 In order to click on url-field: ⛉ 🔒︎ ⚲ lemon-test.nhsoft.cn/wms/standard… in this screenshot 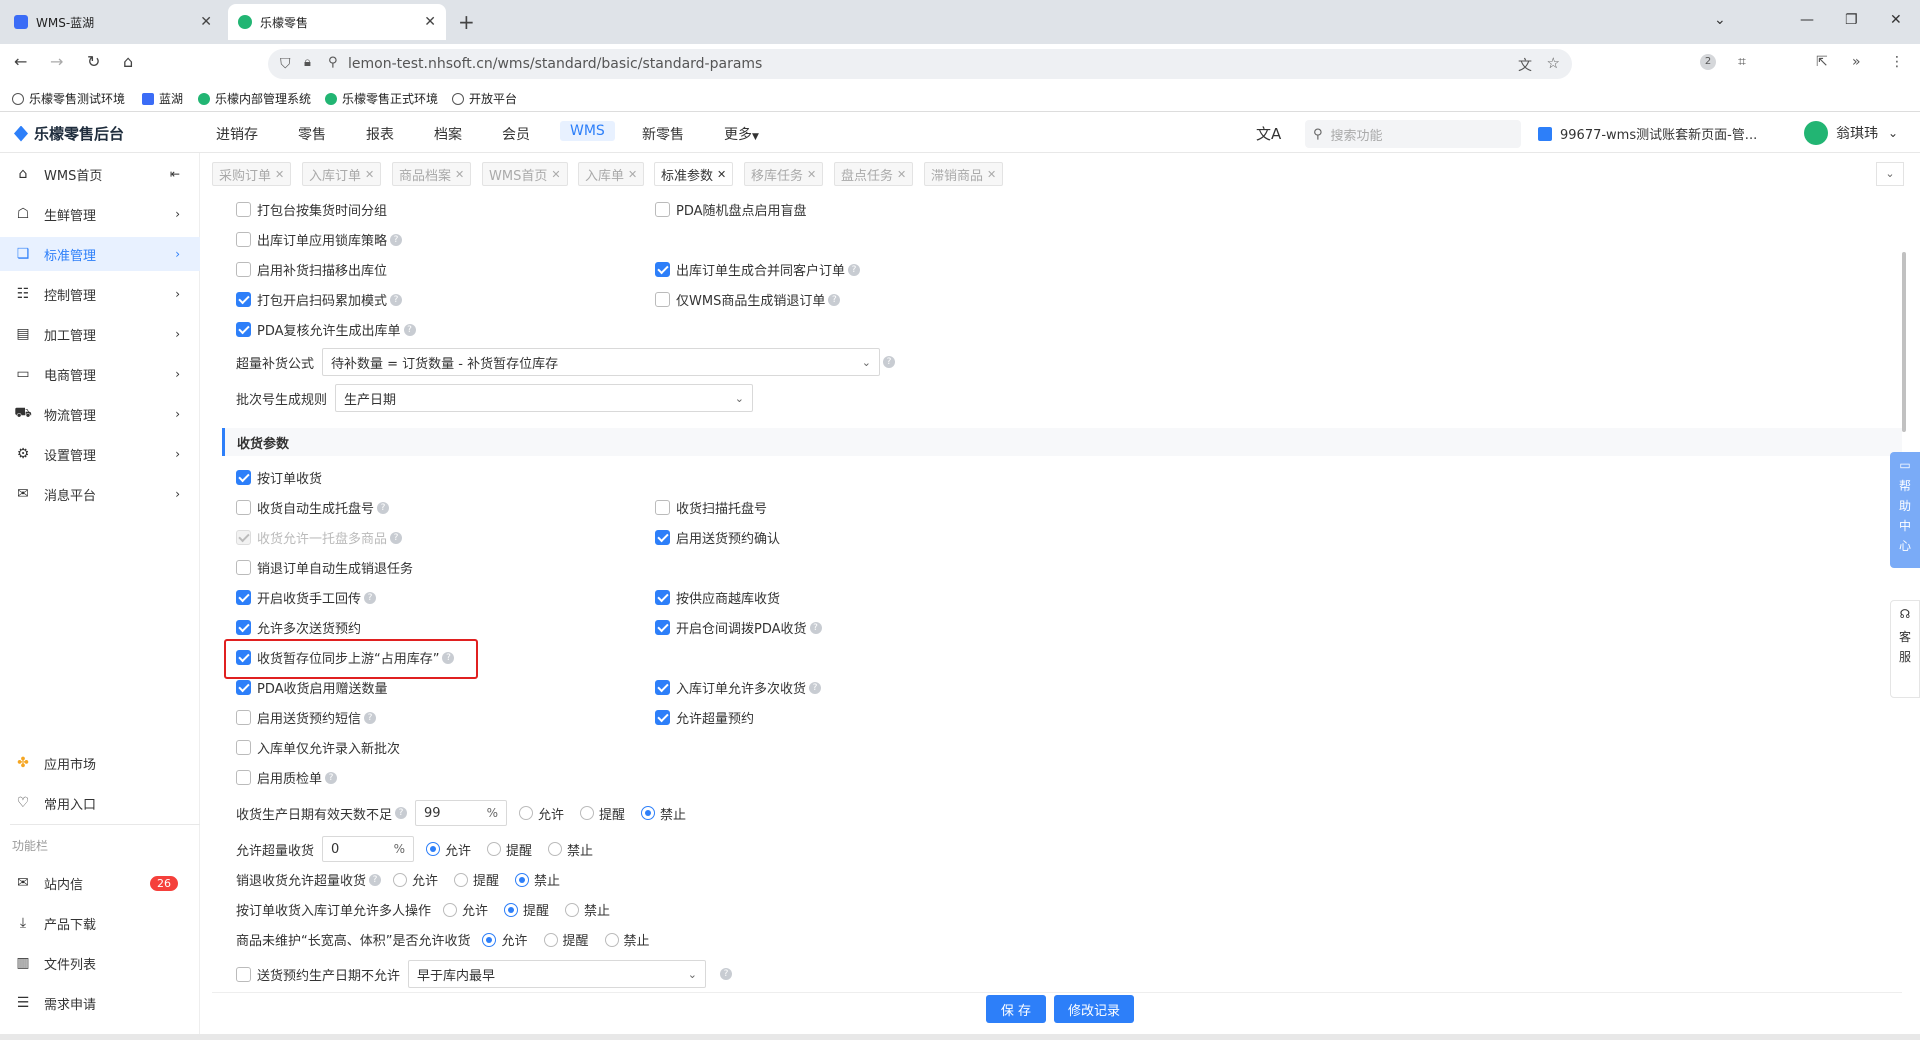, I will do `click(920, 64)`.